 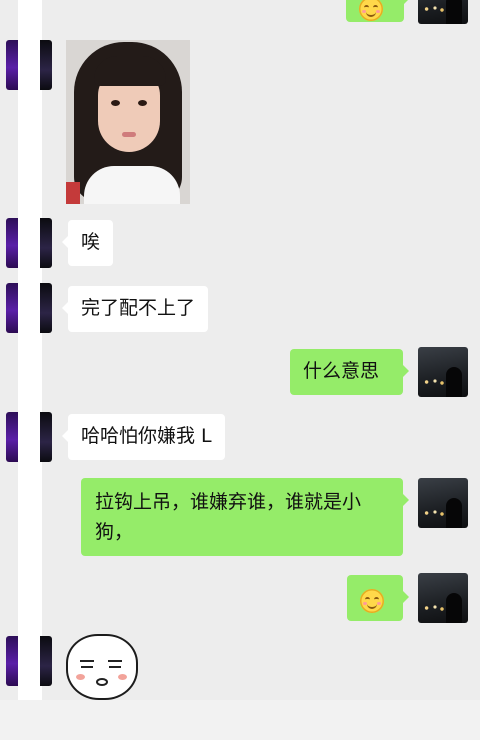 I want to click on message-bubble-left: 完了配不上了, so click(x=135, y=309).